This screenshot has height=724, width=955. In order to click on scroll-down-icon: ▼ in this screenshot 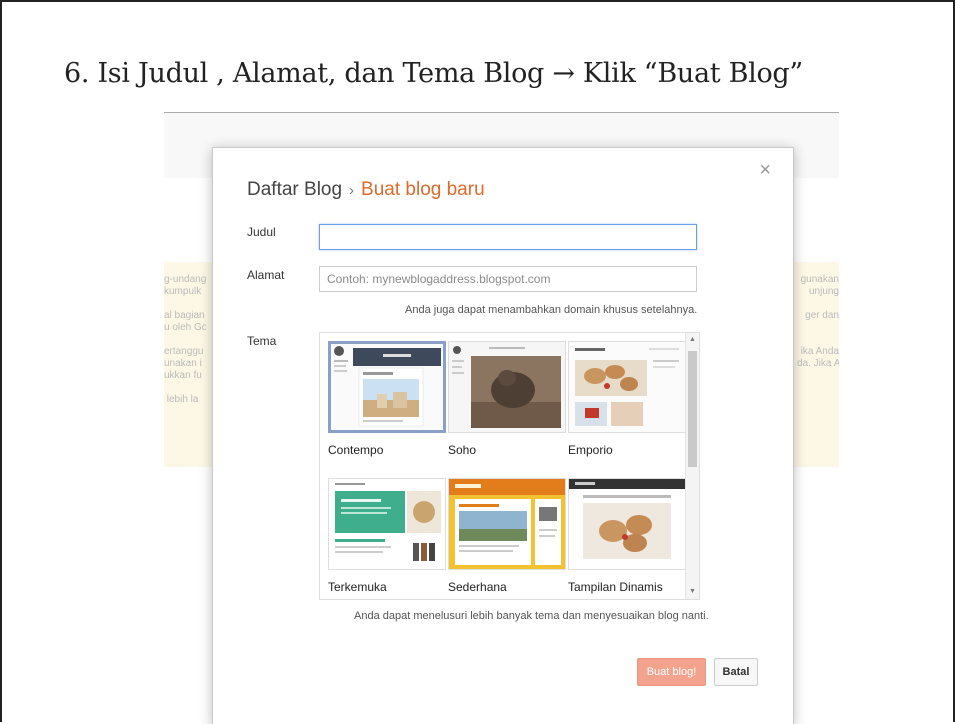, I will do `click(692, 592)`.